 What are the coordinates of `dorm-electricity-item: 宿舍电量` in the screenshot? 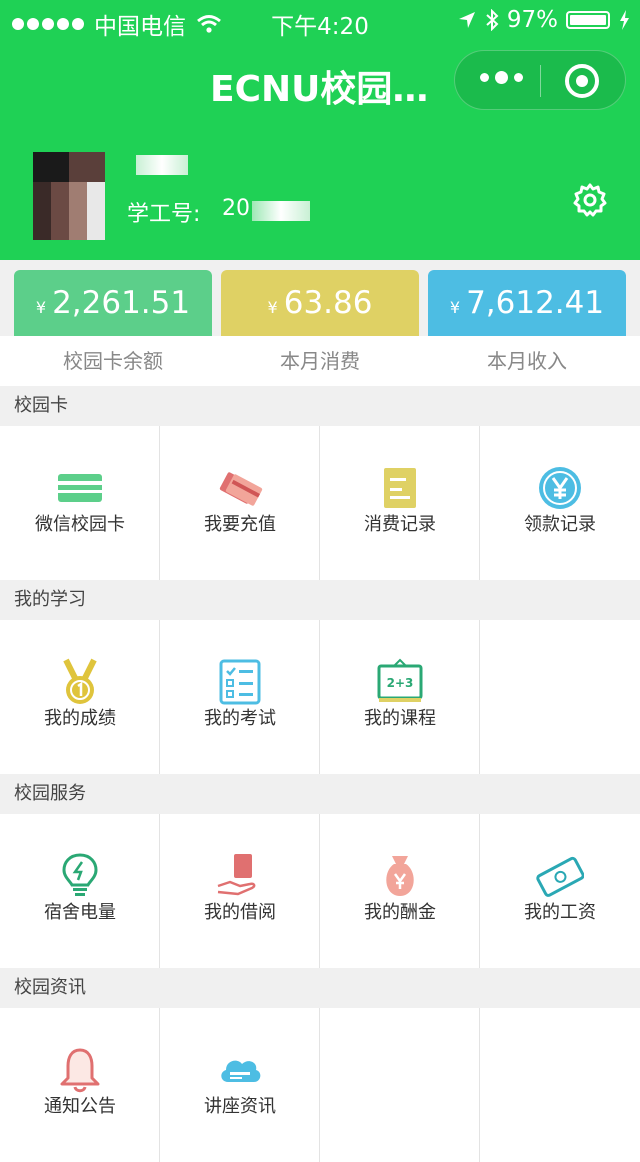 It's located at (80, 891).